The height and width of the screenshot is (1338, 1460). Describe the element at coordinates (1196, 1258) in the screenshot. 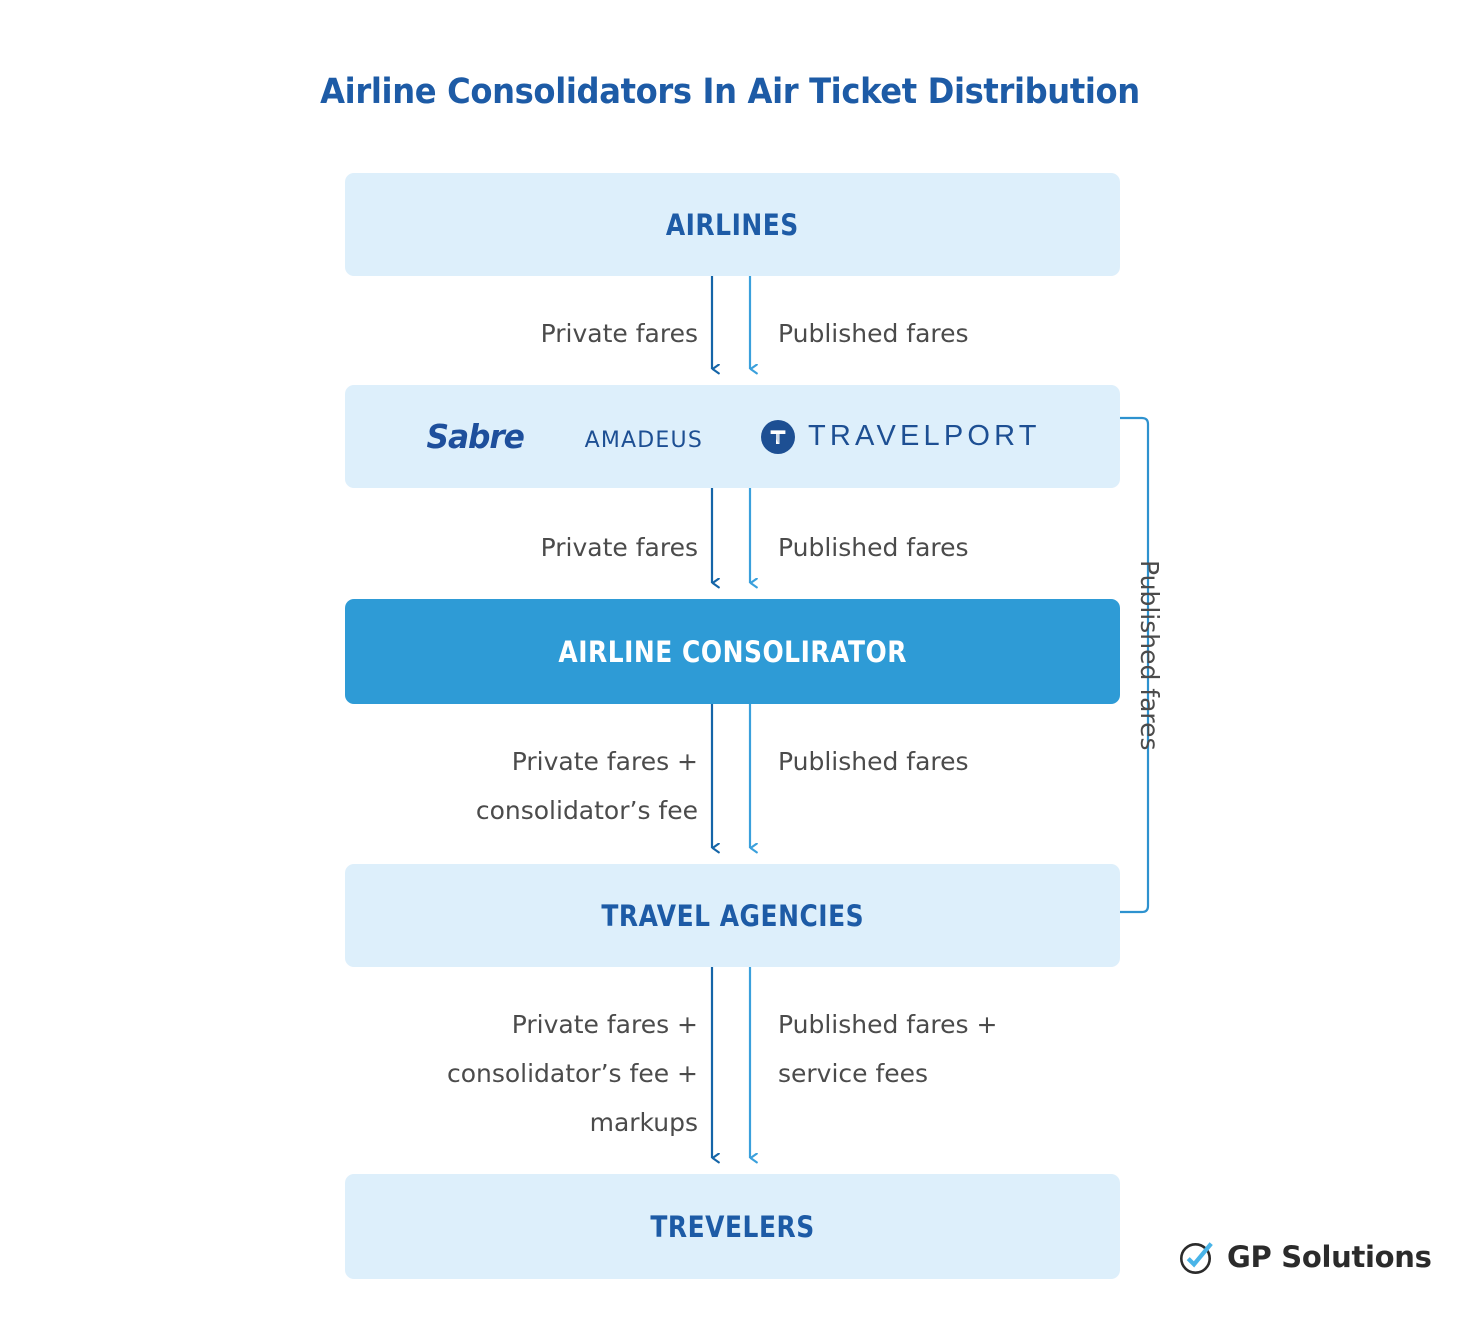

I see `gp-check-circle-icon` at that location.